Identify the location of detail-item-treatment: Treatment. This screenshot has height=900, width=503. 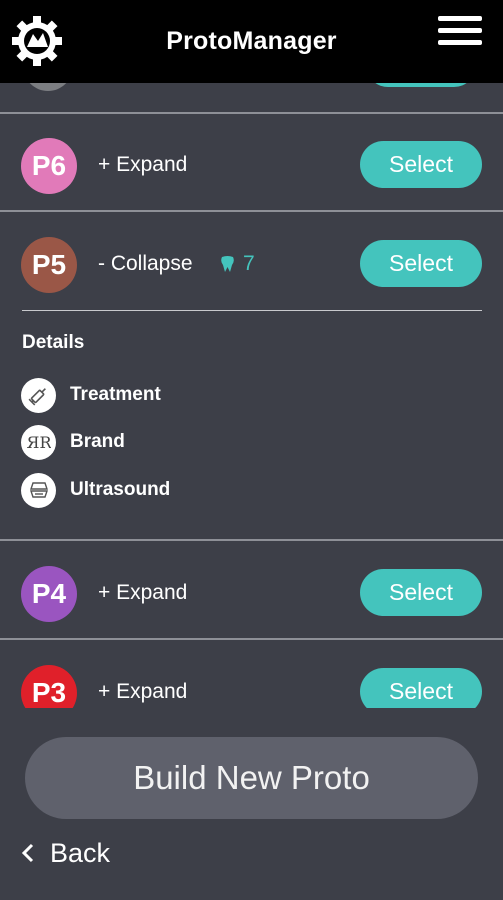
(91, 395).